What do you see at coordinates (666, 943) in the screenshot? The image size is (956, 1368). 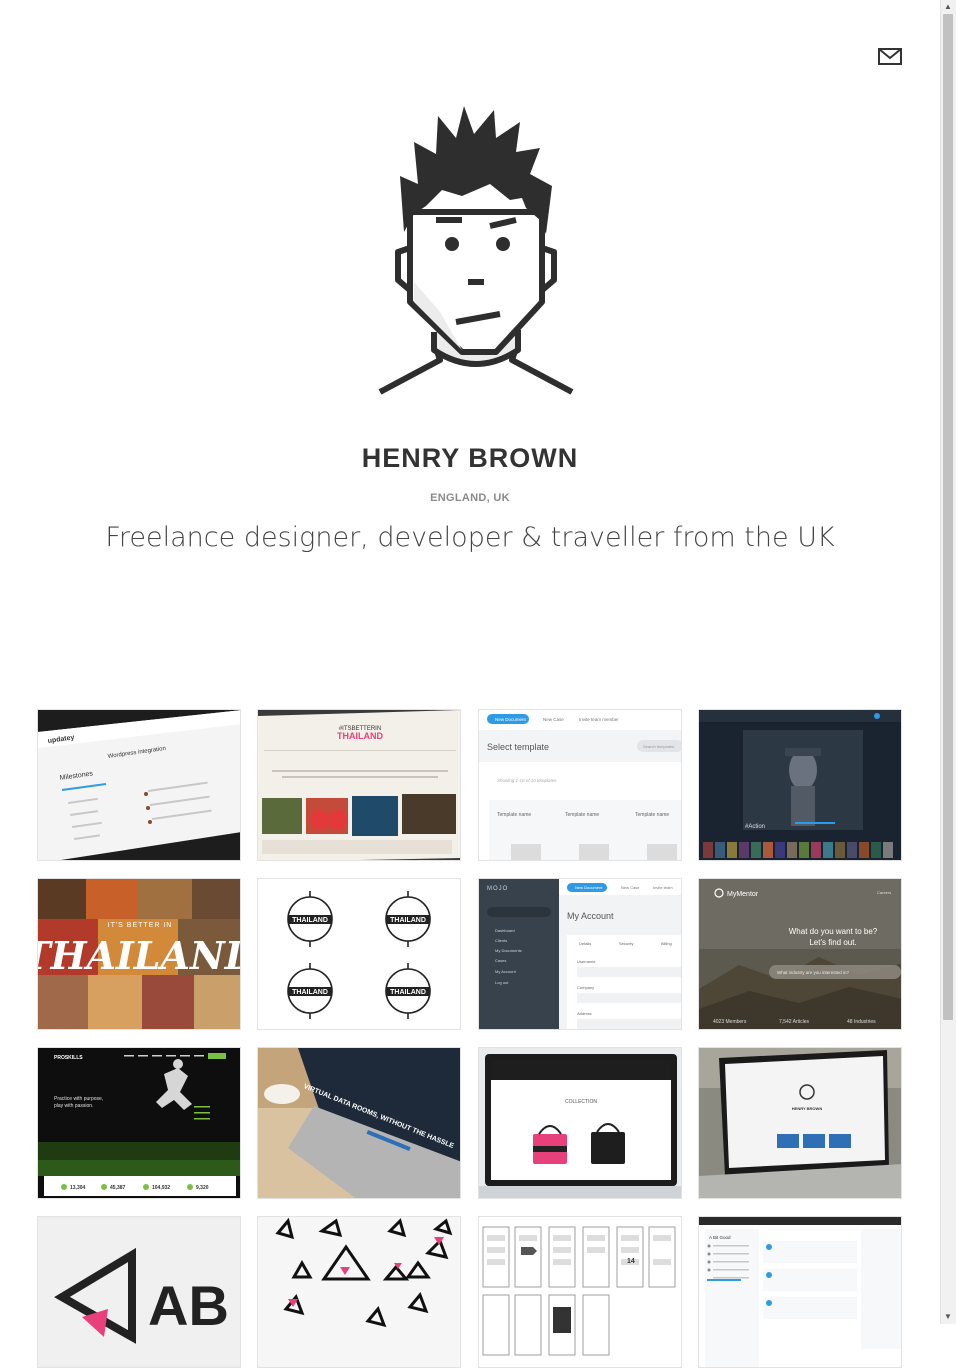 I see `tile-text: Billing` at bounding box center [666, 943].